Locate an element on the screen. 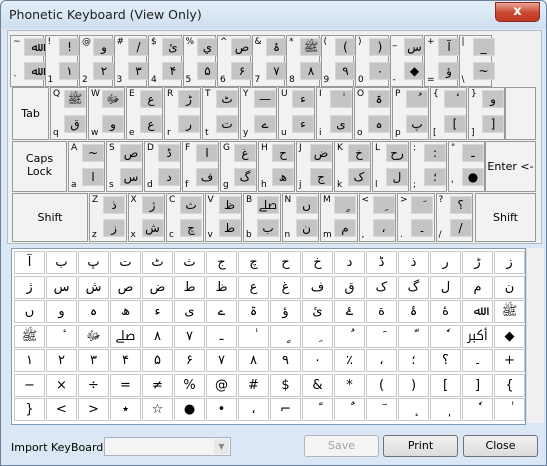  tab-key: Tab is located at coordinates (30, 113).